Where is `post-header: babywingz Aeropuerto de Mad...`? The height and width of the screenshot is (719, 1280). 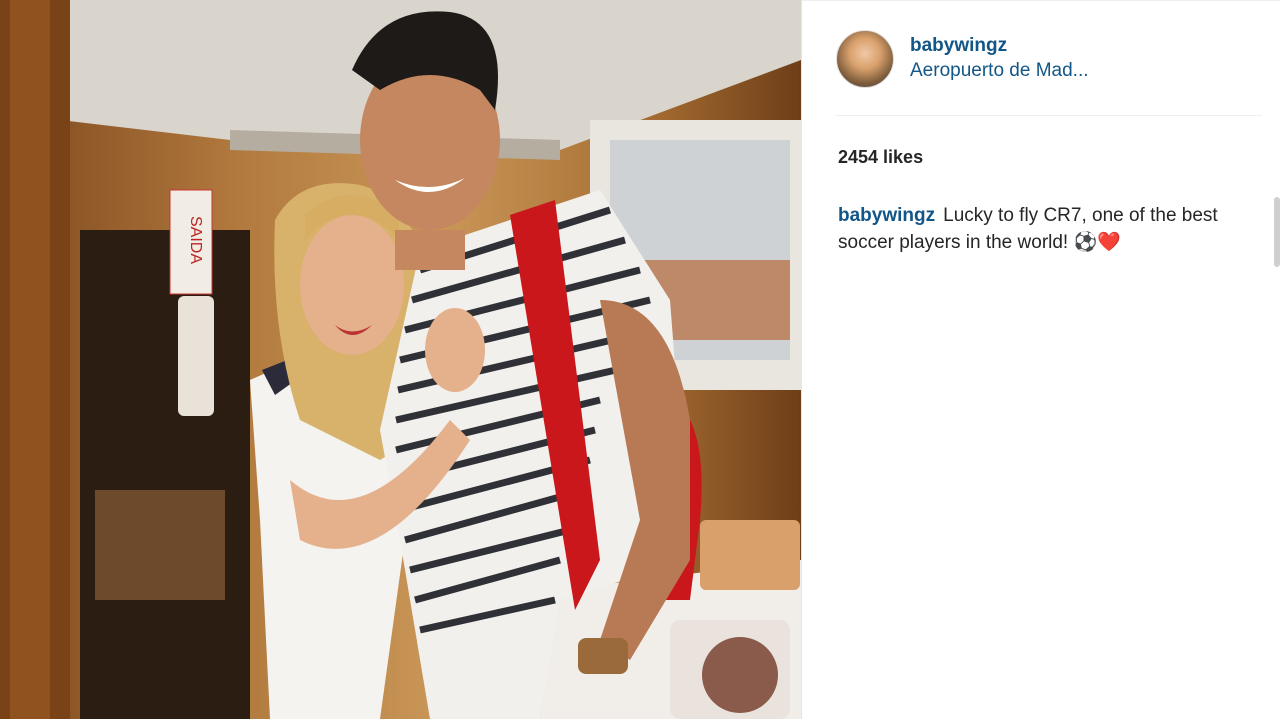 post-header: babywingz Aeropuerto de Mad... is located at coordinates (1049, 59).